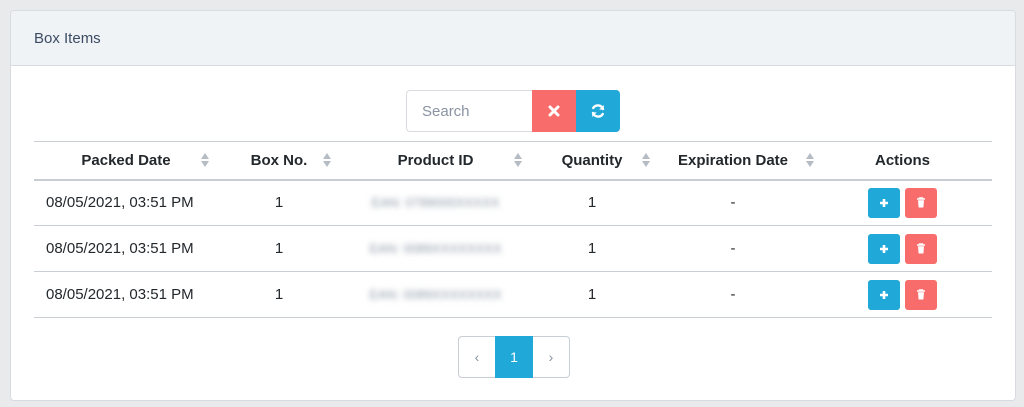 Image resolution: width=1024 pixels, height=407 pixels. Describe the element at coordinates (476, 357) in the screenshot. I see `previous-page-button: ‹` at that location.